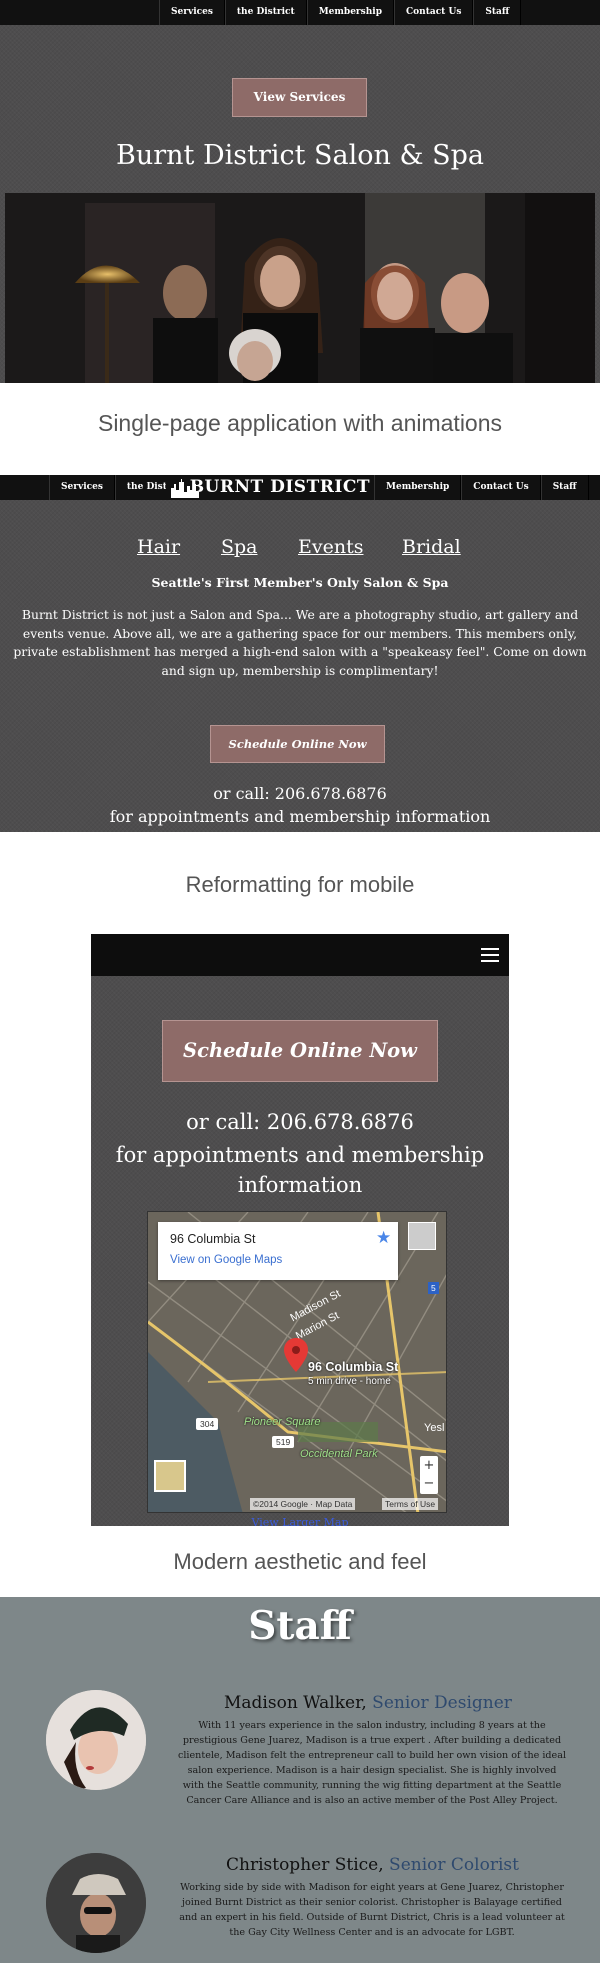 The image size is (600, 1963). What do you see at coordinates (305, 1865) in the screenshot?
I see `staff-name-text: Christopher Stice,` at bounding box center [305, 1865].